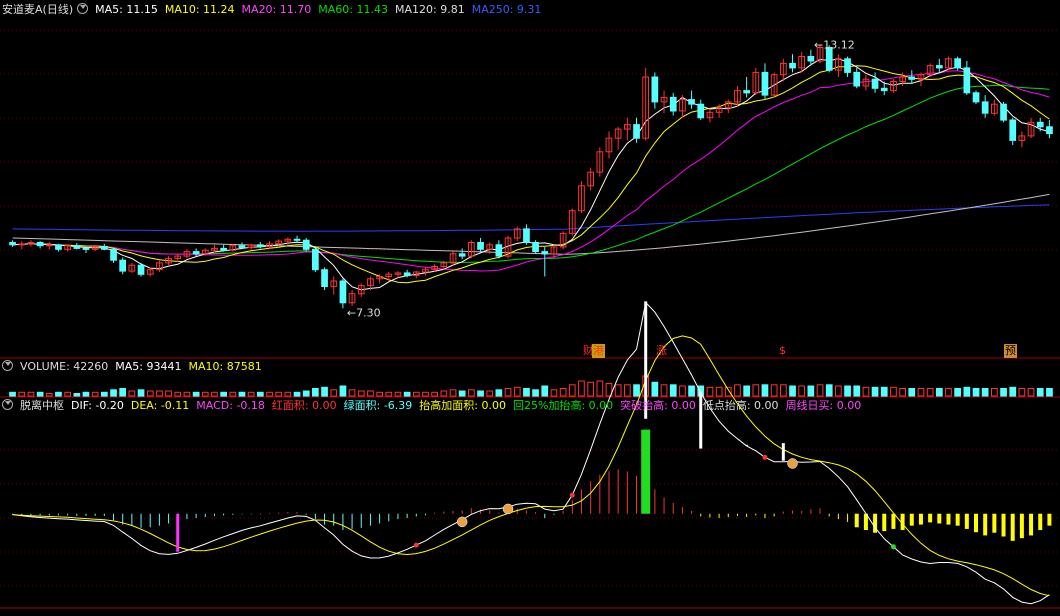 The width and height of the screenshot is (1060, 616). Describe the element at coordinates (658, 405) in the screenshot. I see `breakout-label: 突破抬高: 0.00` at that location.